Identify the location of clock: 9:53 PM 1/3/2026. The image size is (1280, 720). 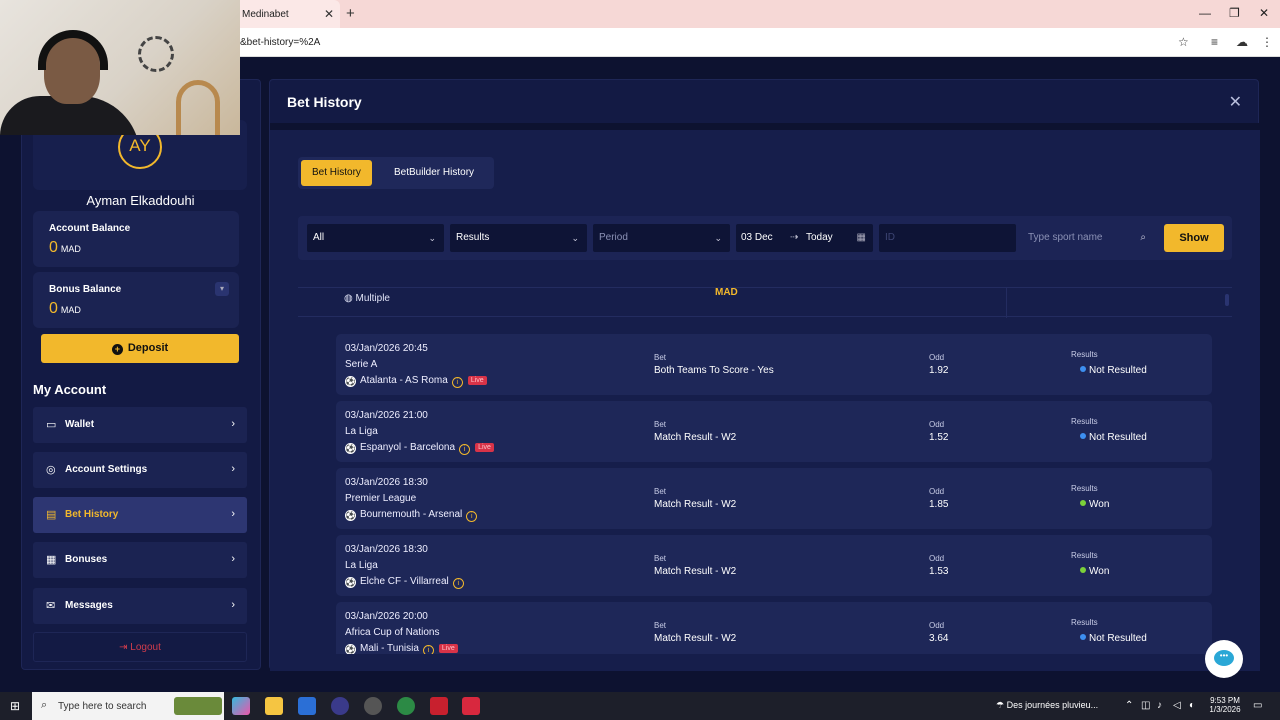
(1225, 705).